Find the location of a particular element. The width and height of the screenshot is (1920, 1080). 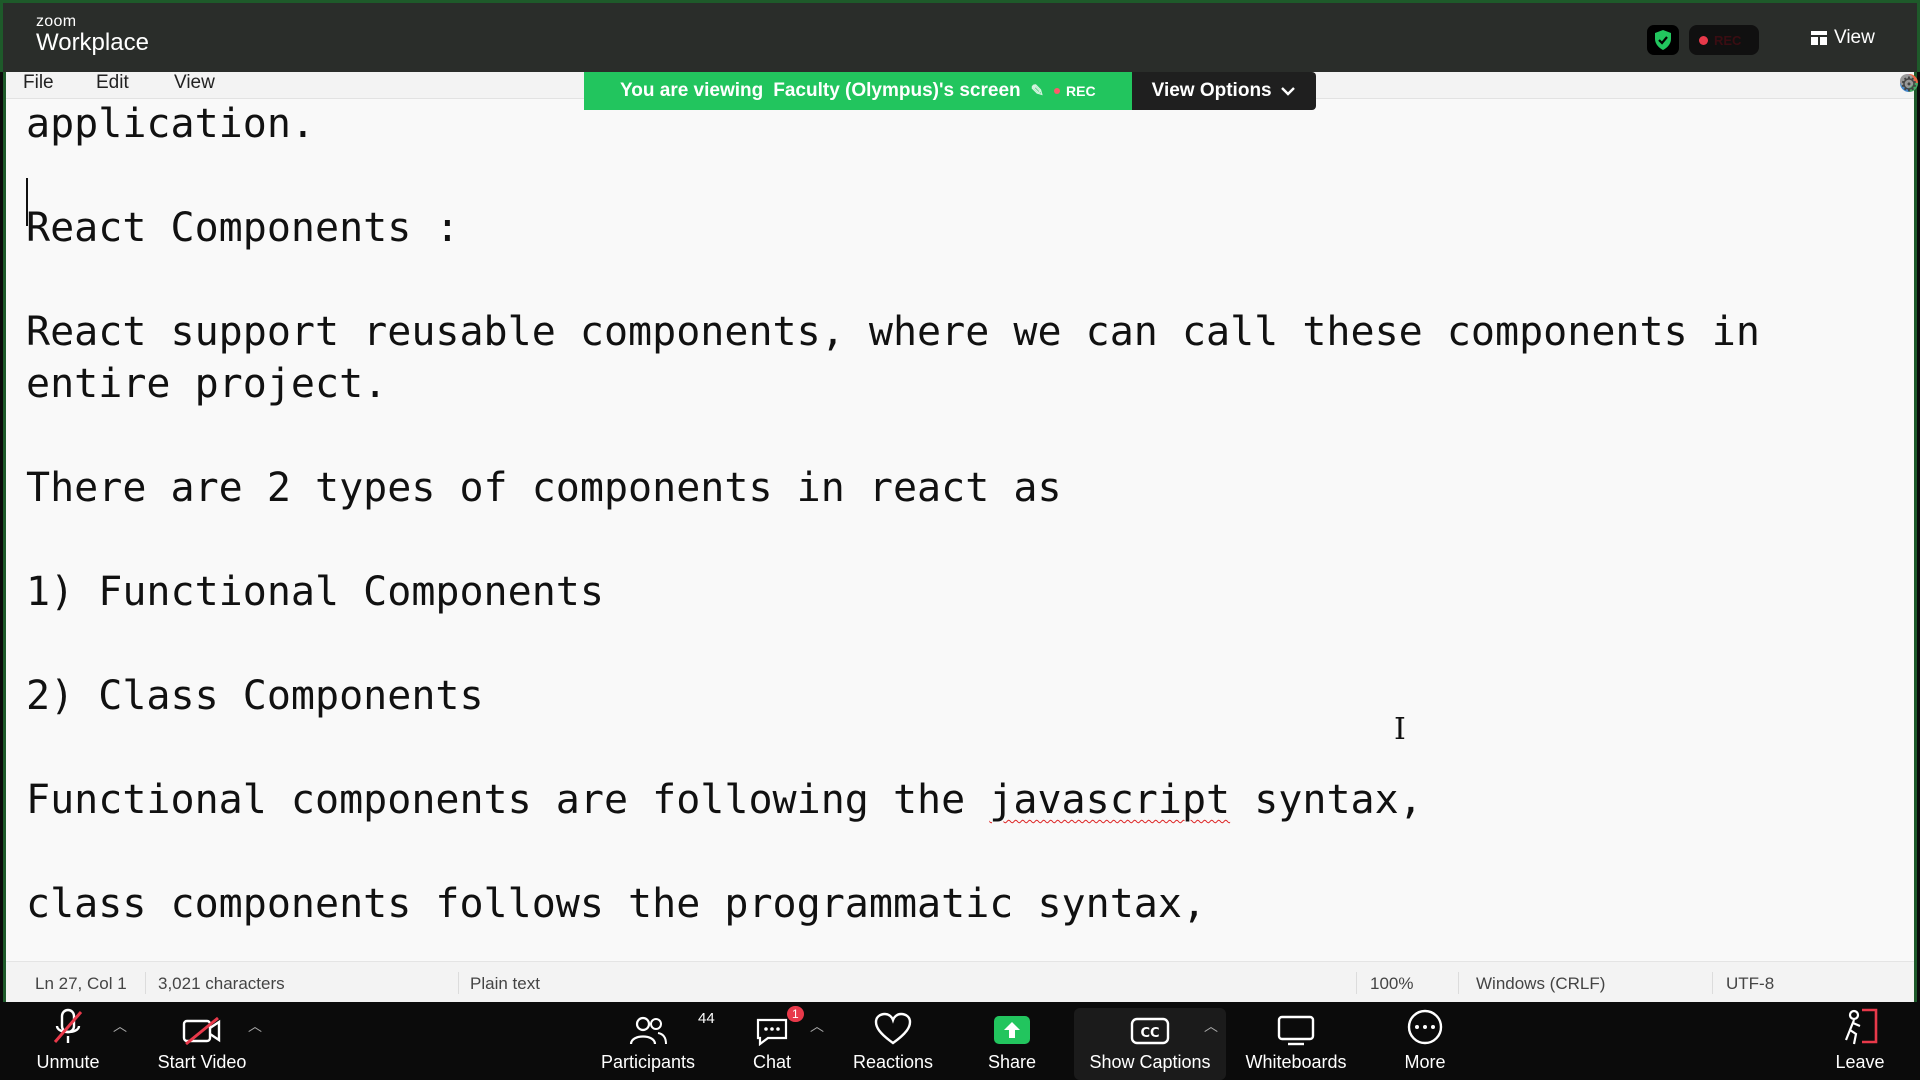

heart-icon is located at coordinates (893, 1028).